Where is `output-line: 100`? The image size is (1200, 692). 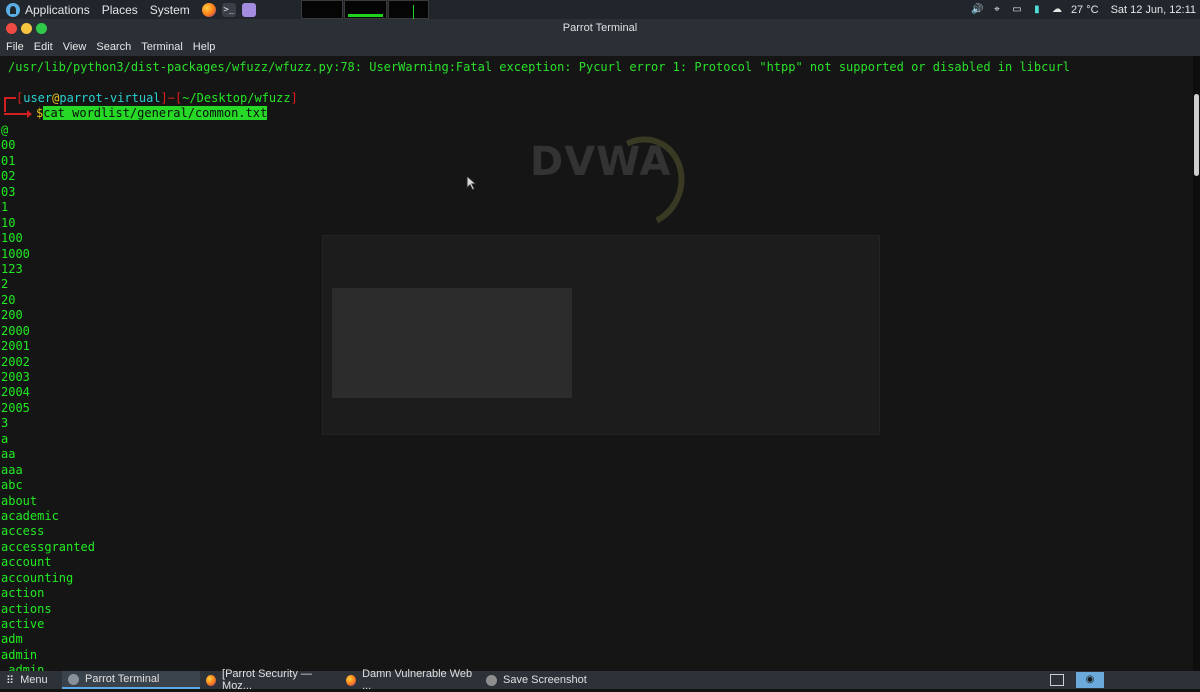
output-line: 100 is located at coordinates (12, 238).